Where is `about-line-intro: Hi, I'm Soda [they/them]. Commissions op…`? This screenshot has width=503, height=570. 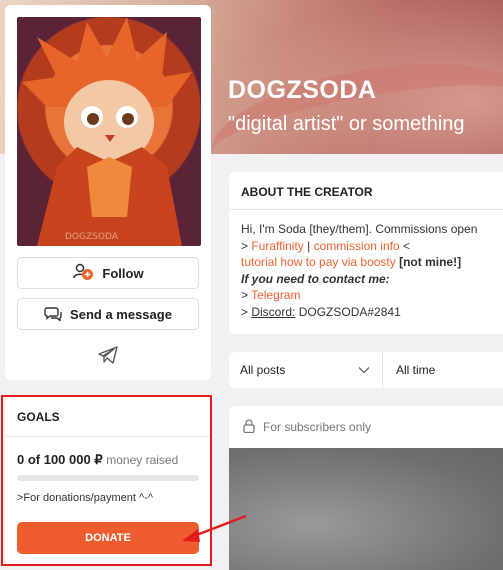 about-line-intro: Hi, I'm Soda [they/them]. Commissions op… is located at coordinates (359, 229).